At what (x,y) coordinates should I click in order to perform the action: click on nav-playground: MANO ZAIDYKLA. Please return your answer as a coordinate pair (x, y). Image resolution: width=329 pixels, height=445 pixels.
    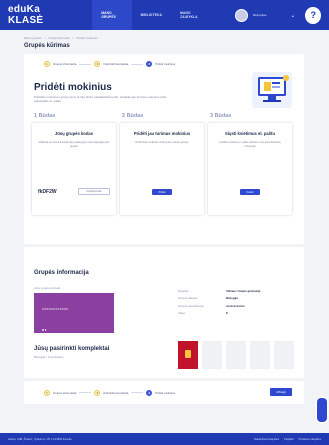
    Looking at the image, I should click on (192, 15).